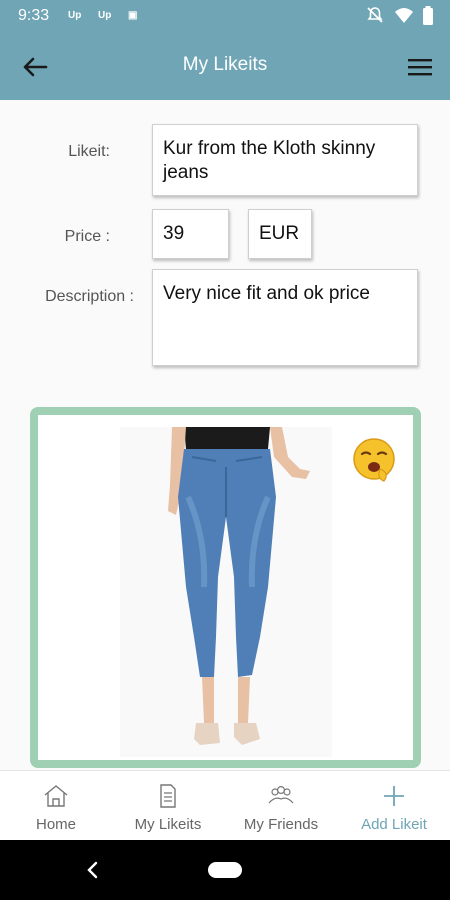  Describe the element at coordinates (404, 15) in the screenshot. I see `wifi-icon` at that location.